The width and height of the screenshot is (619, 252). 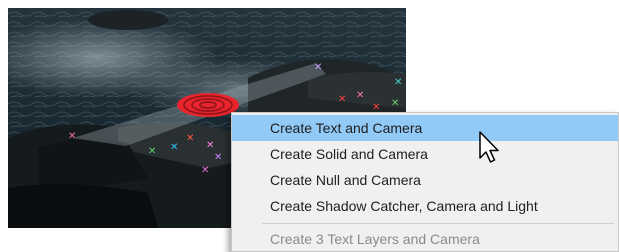 I want to click on menu-item-create-text-and-camera: Create Text and Camera, so click(x=425, y=128).